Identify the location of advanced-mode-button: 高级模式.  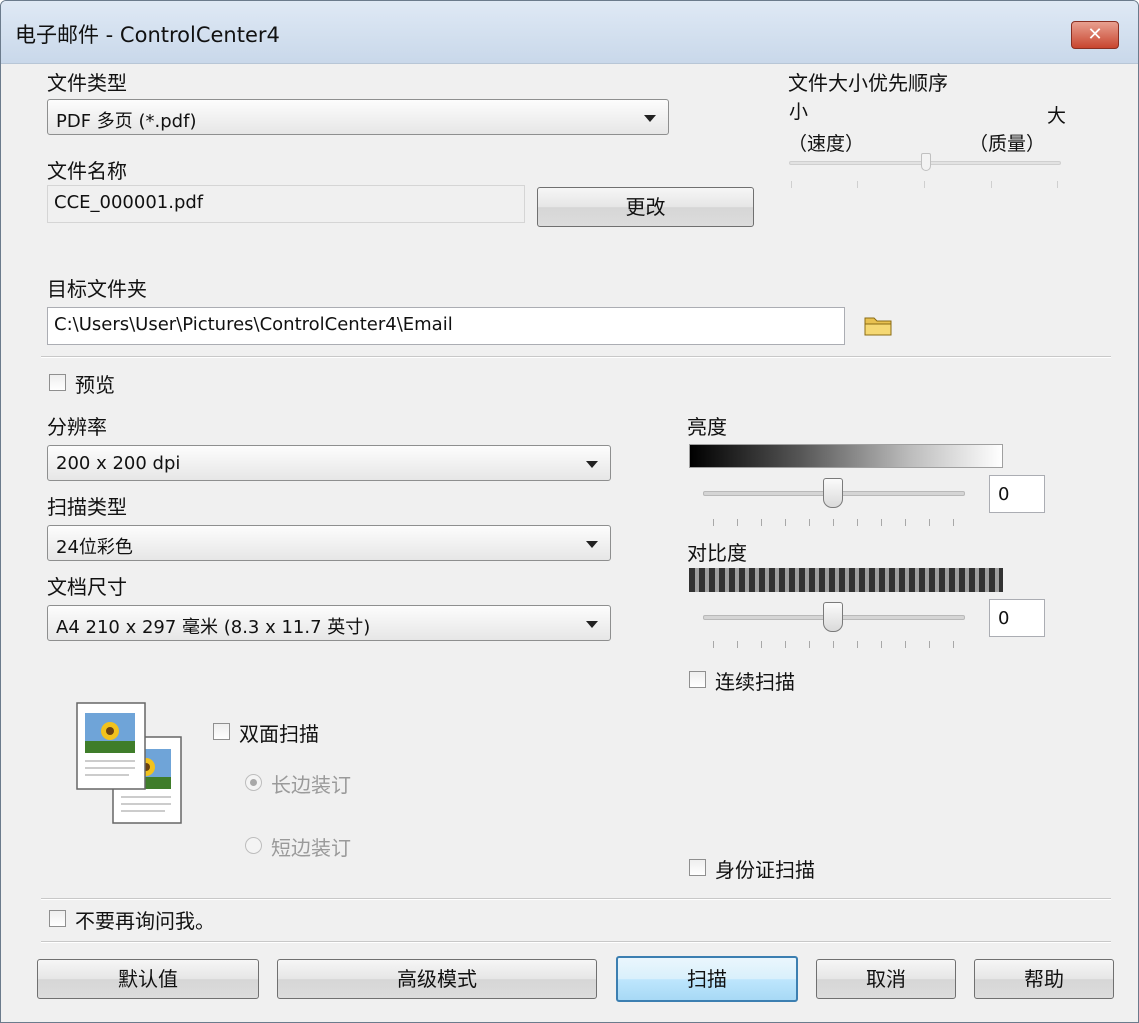
(437, 979).